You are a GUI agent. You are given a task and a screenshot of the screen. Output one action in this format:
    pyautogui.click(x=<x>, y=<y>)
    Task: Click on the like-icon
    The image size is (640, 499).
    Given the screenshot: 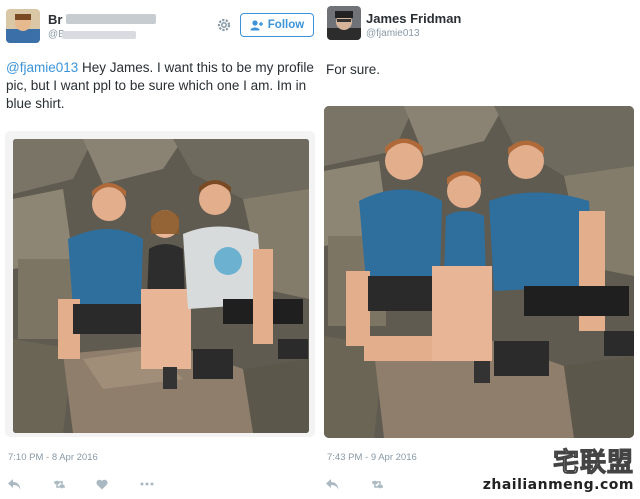 What is the action you would take?
    pyautogui.click(x=102, y=484)
    